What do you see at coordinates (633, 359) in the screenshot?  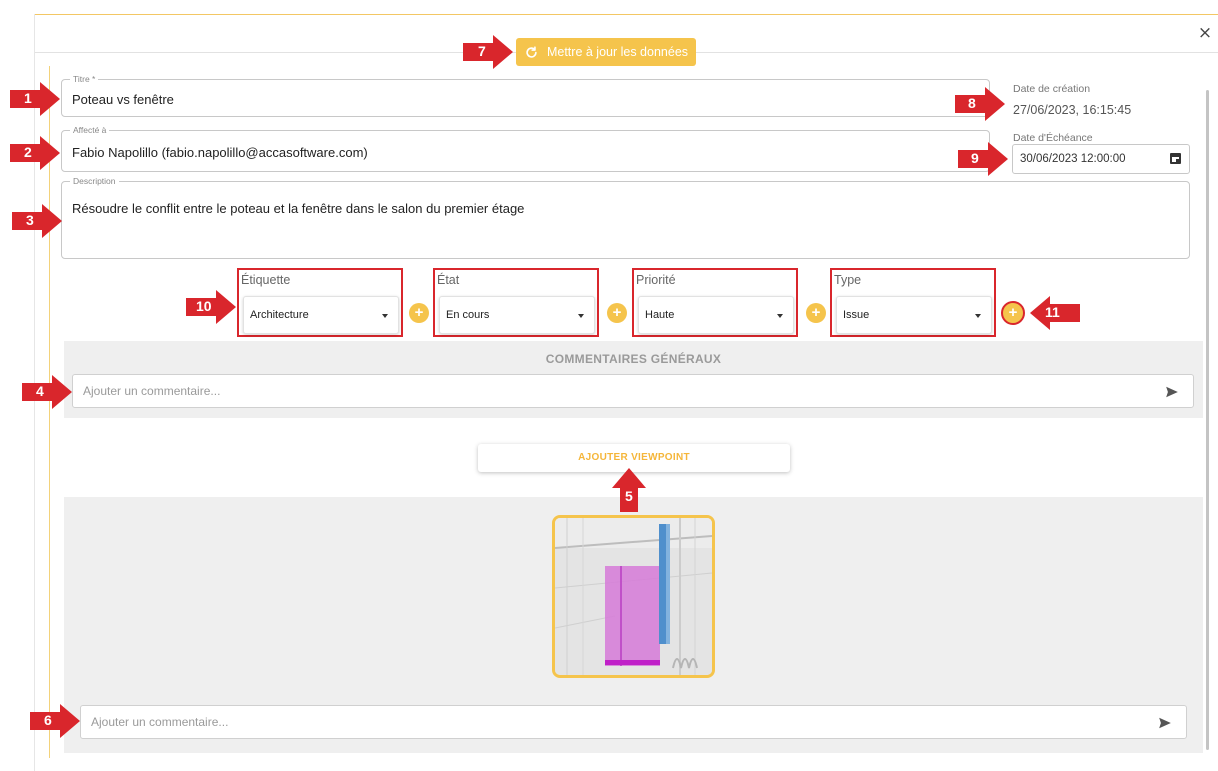 I see `general-comments-title: COMMENTAIRES GÉNÉRAUX` at bounding box center [633, 359].